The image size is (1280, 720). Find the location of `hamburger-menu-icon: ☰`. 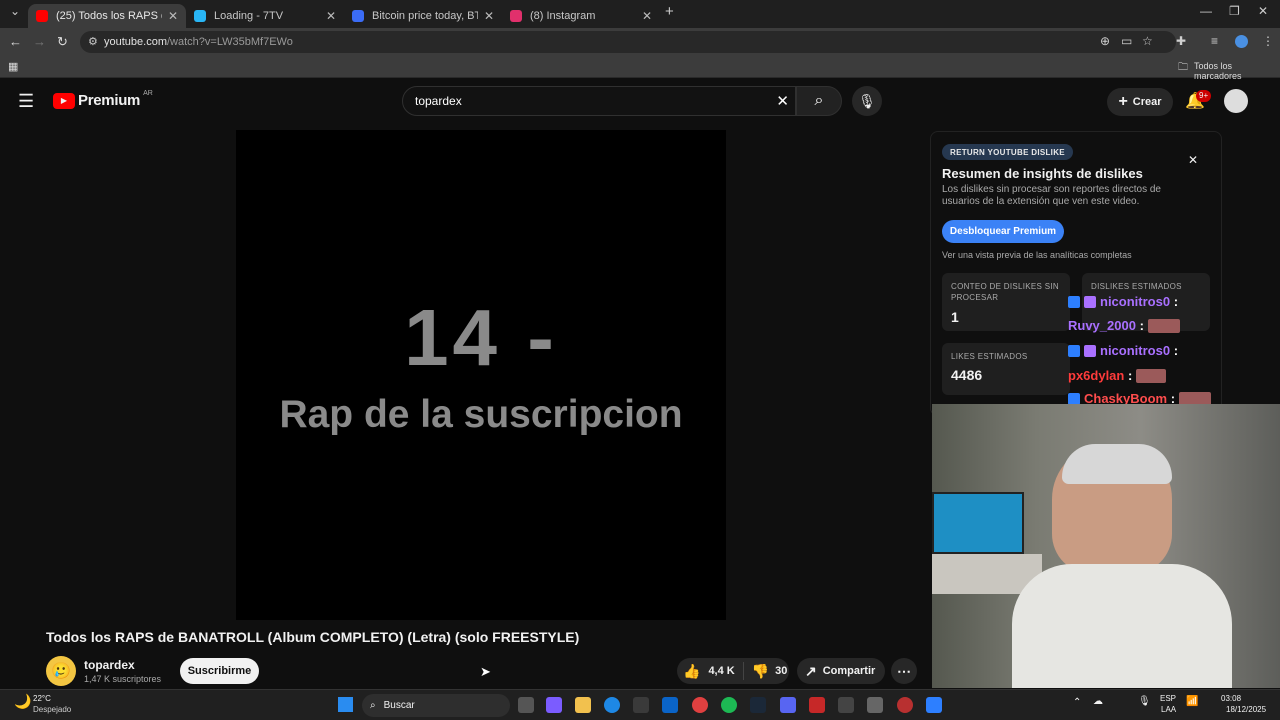

hamburger-menu-icon: ☰ is located at coordinates (26, 101).